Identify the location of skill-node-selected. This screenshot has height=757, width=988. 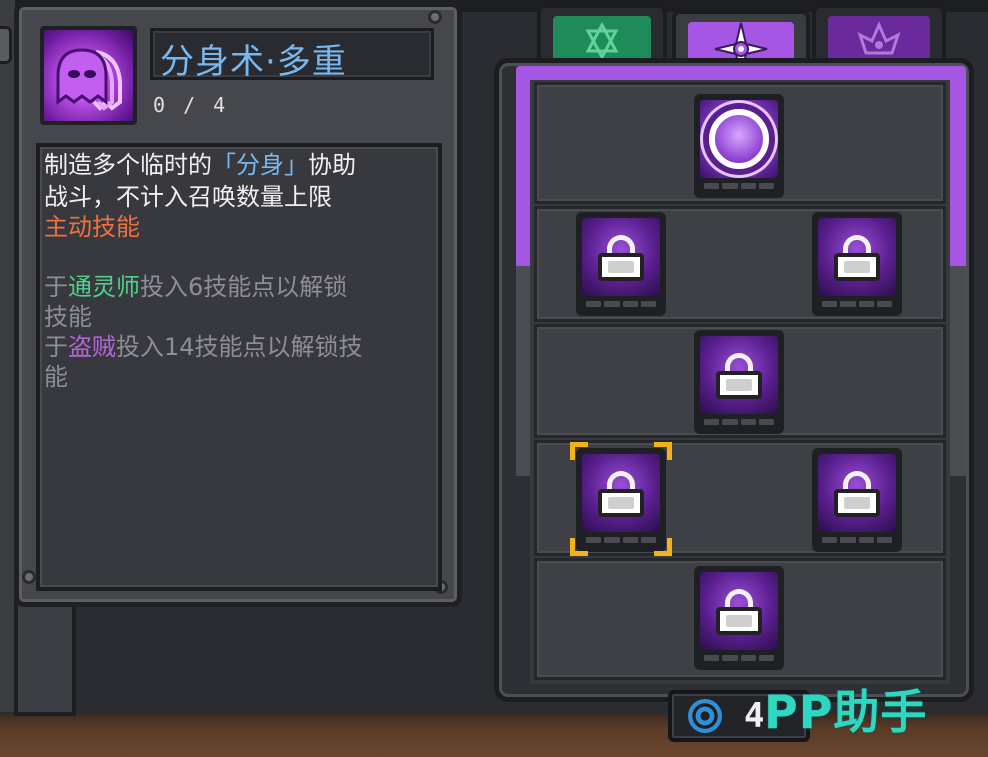
(621, 500).